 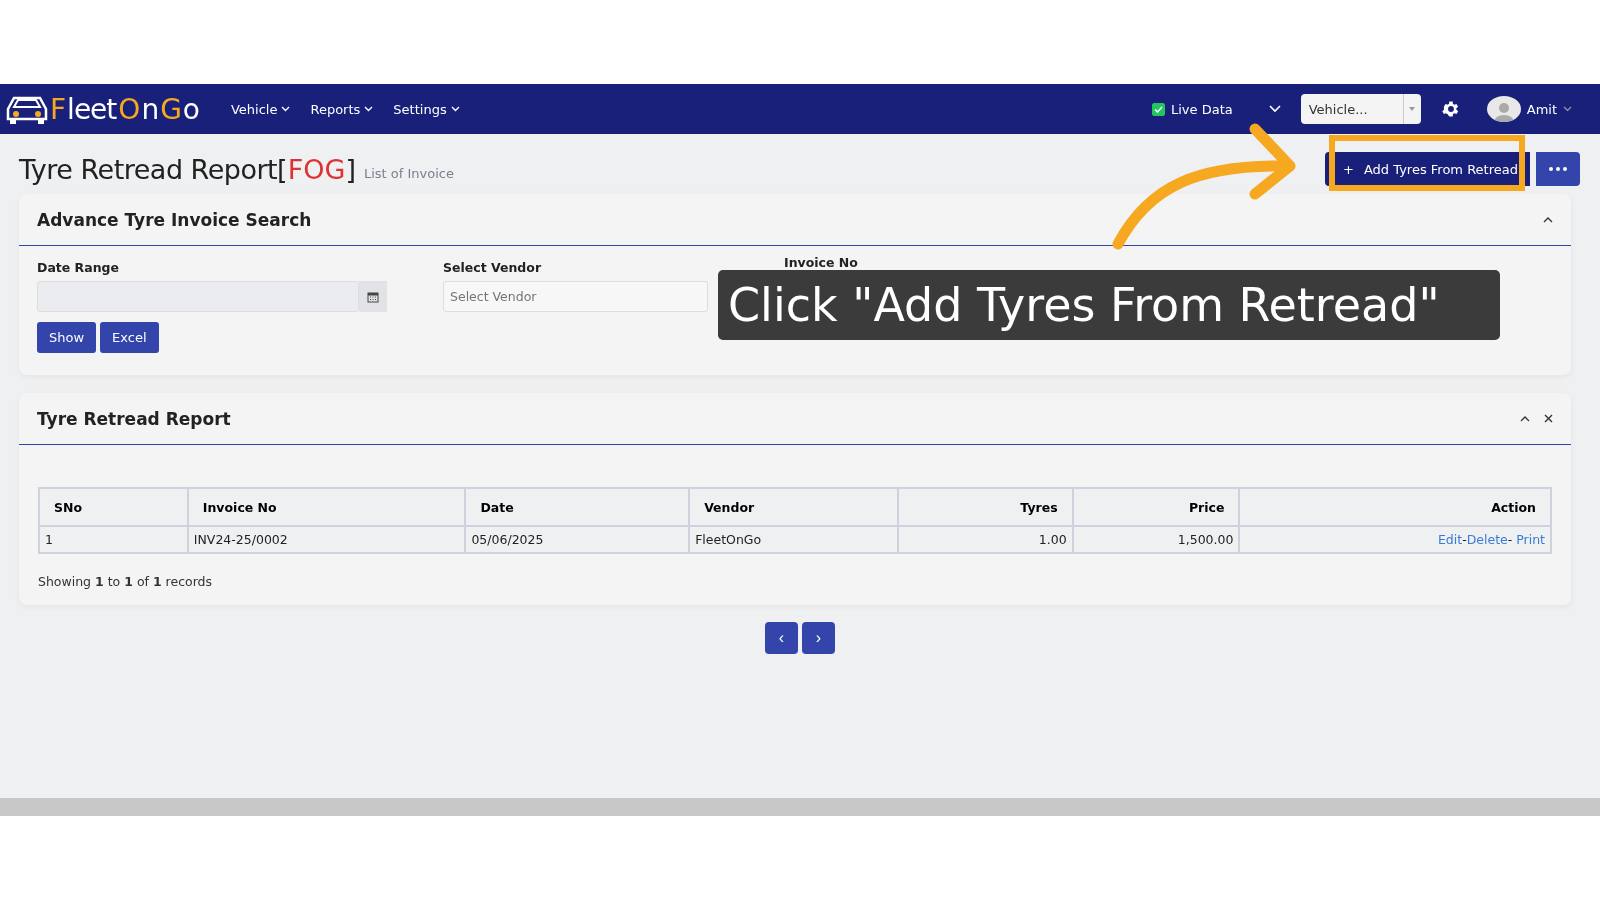 I want to click on page-title: Tyre Retread Report, so click(x=148, y=169).